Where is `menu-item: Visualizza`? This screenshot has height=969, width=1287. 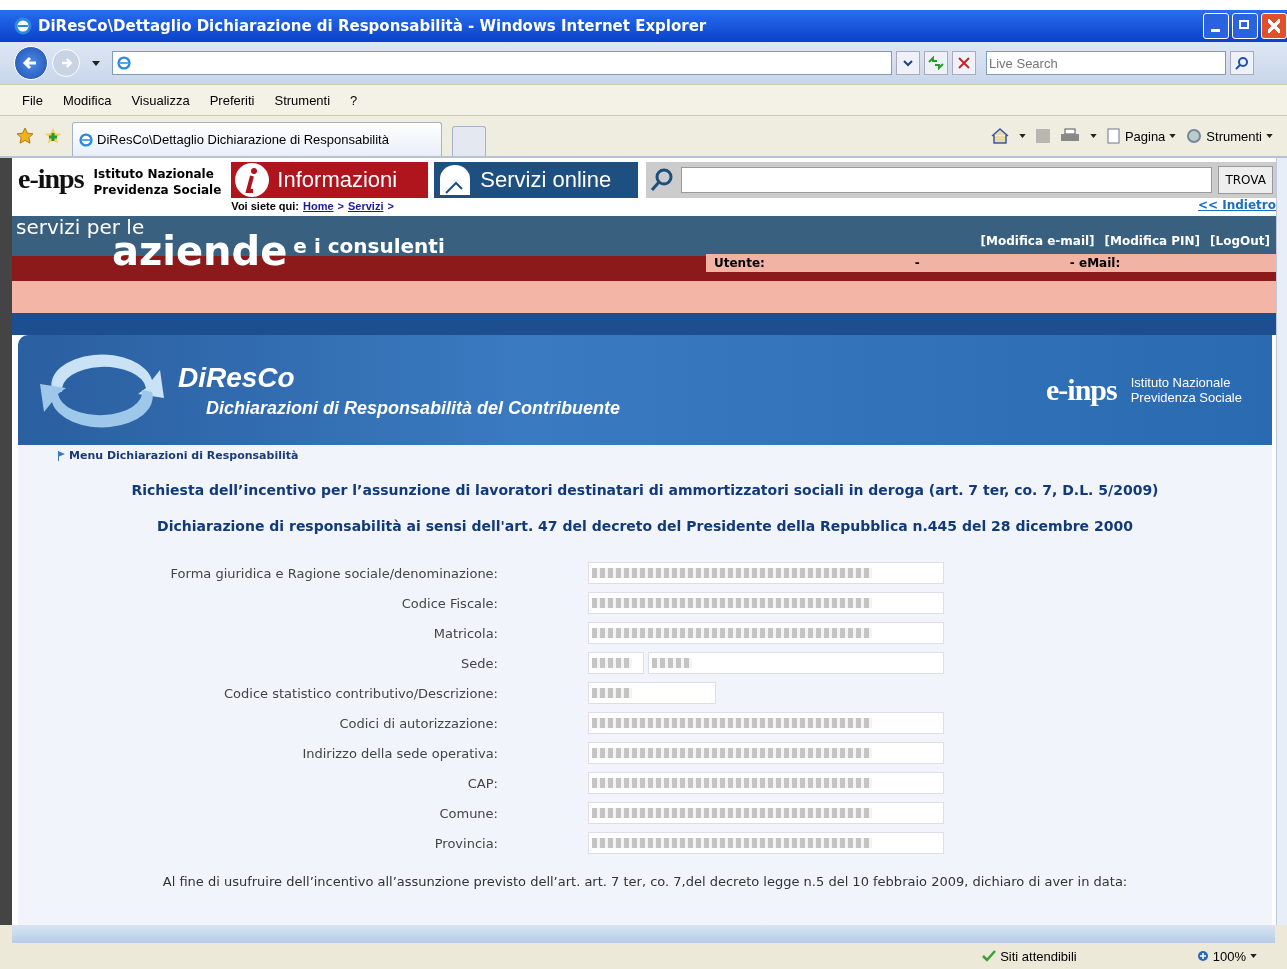 menu-item: Visualizza is located at coordinates (160, 100).